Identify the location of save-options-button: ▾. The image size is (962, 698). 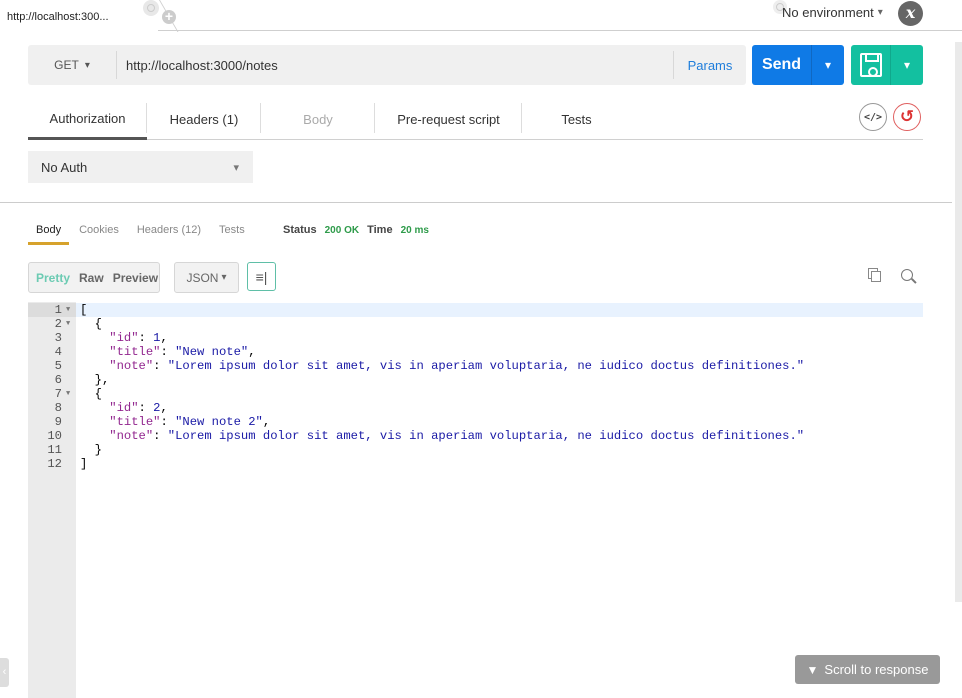
(907, 65).